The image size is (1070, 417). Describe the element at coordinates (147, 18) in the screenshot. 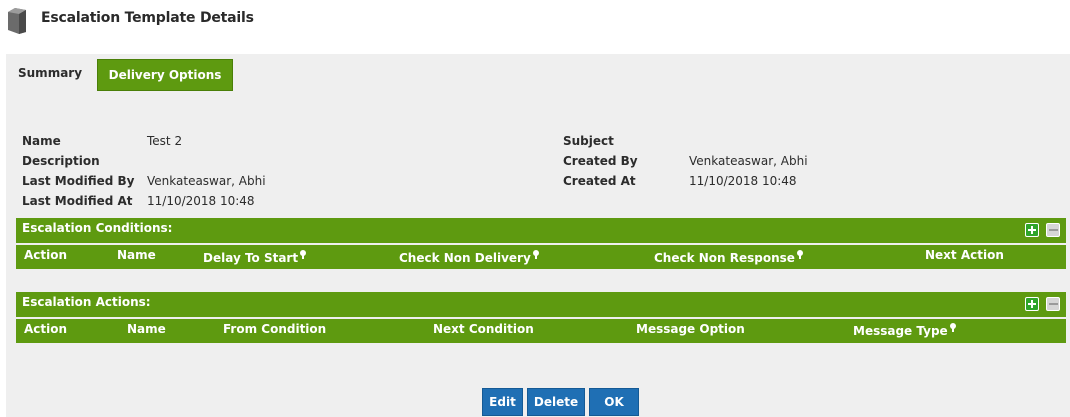

I see `page-title: Escalation Template Details` at that location.